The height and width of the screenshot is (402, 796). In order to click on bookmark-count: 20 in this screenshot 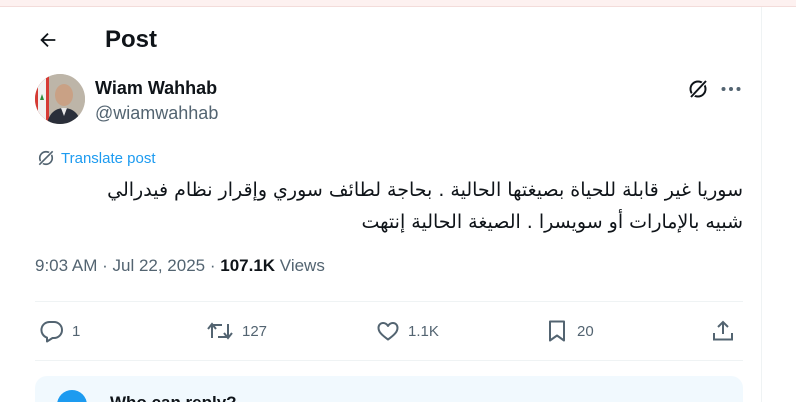, I will do `click(585, 331)`.